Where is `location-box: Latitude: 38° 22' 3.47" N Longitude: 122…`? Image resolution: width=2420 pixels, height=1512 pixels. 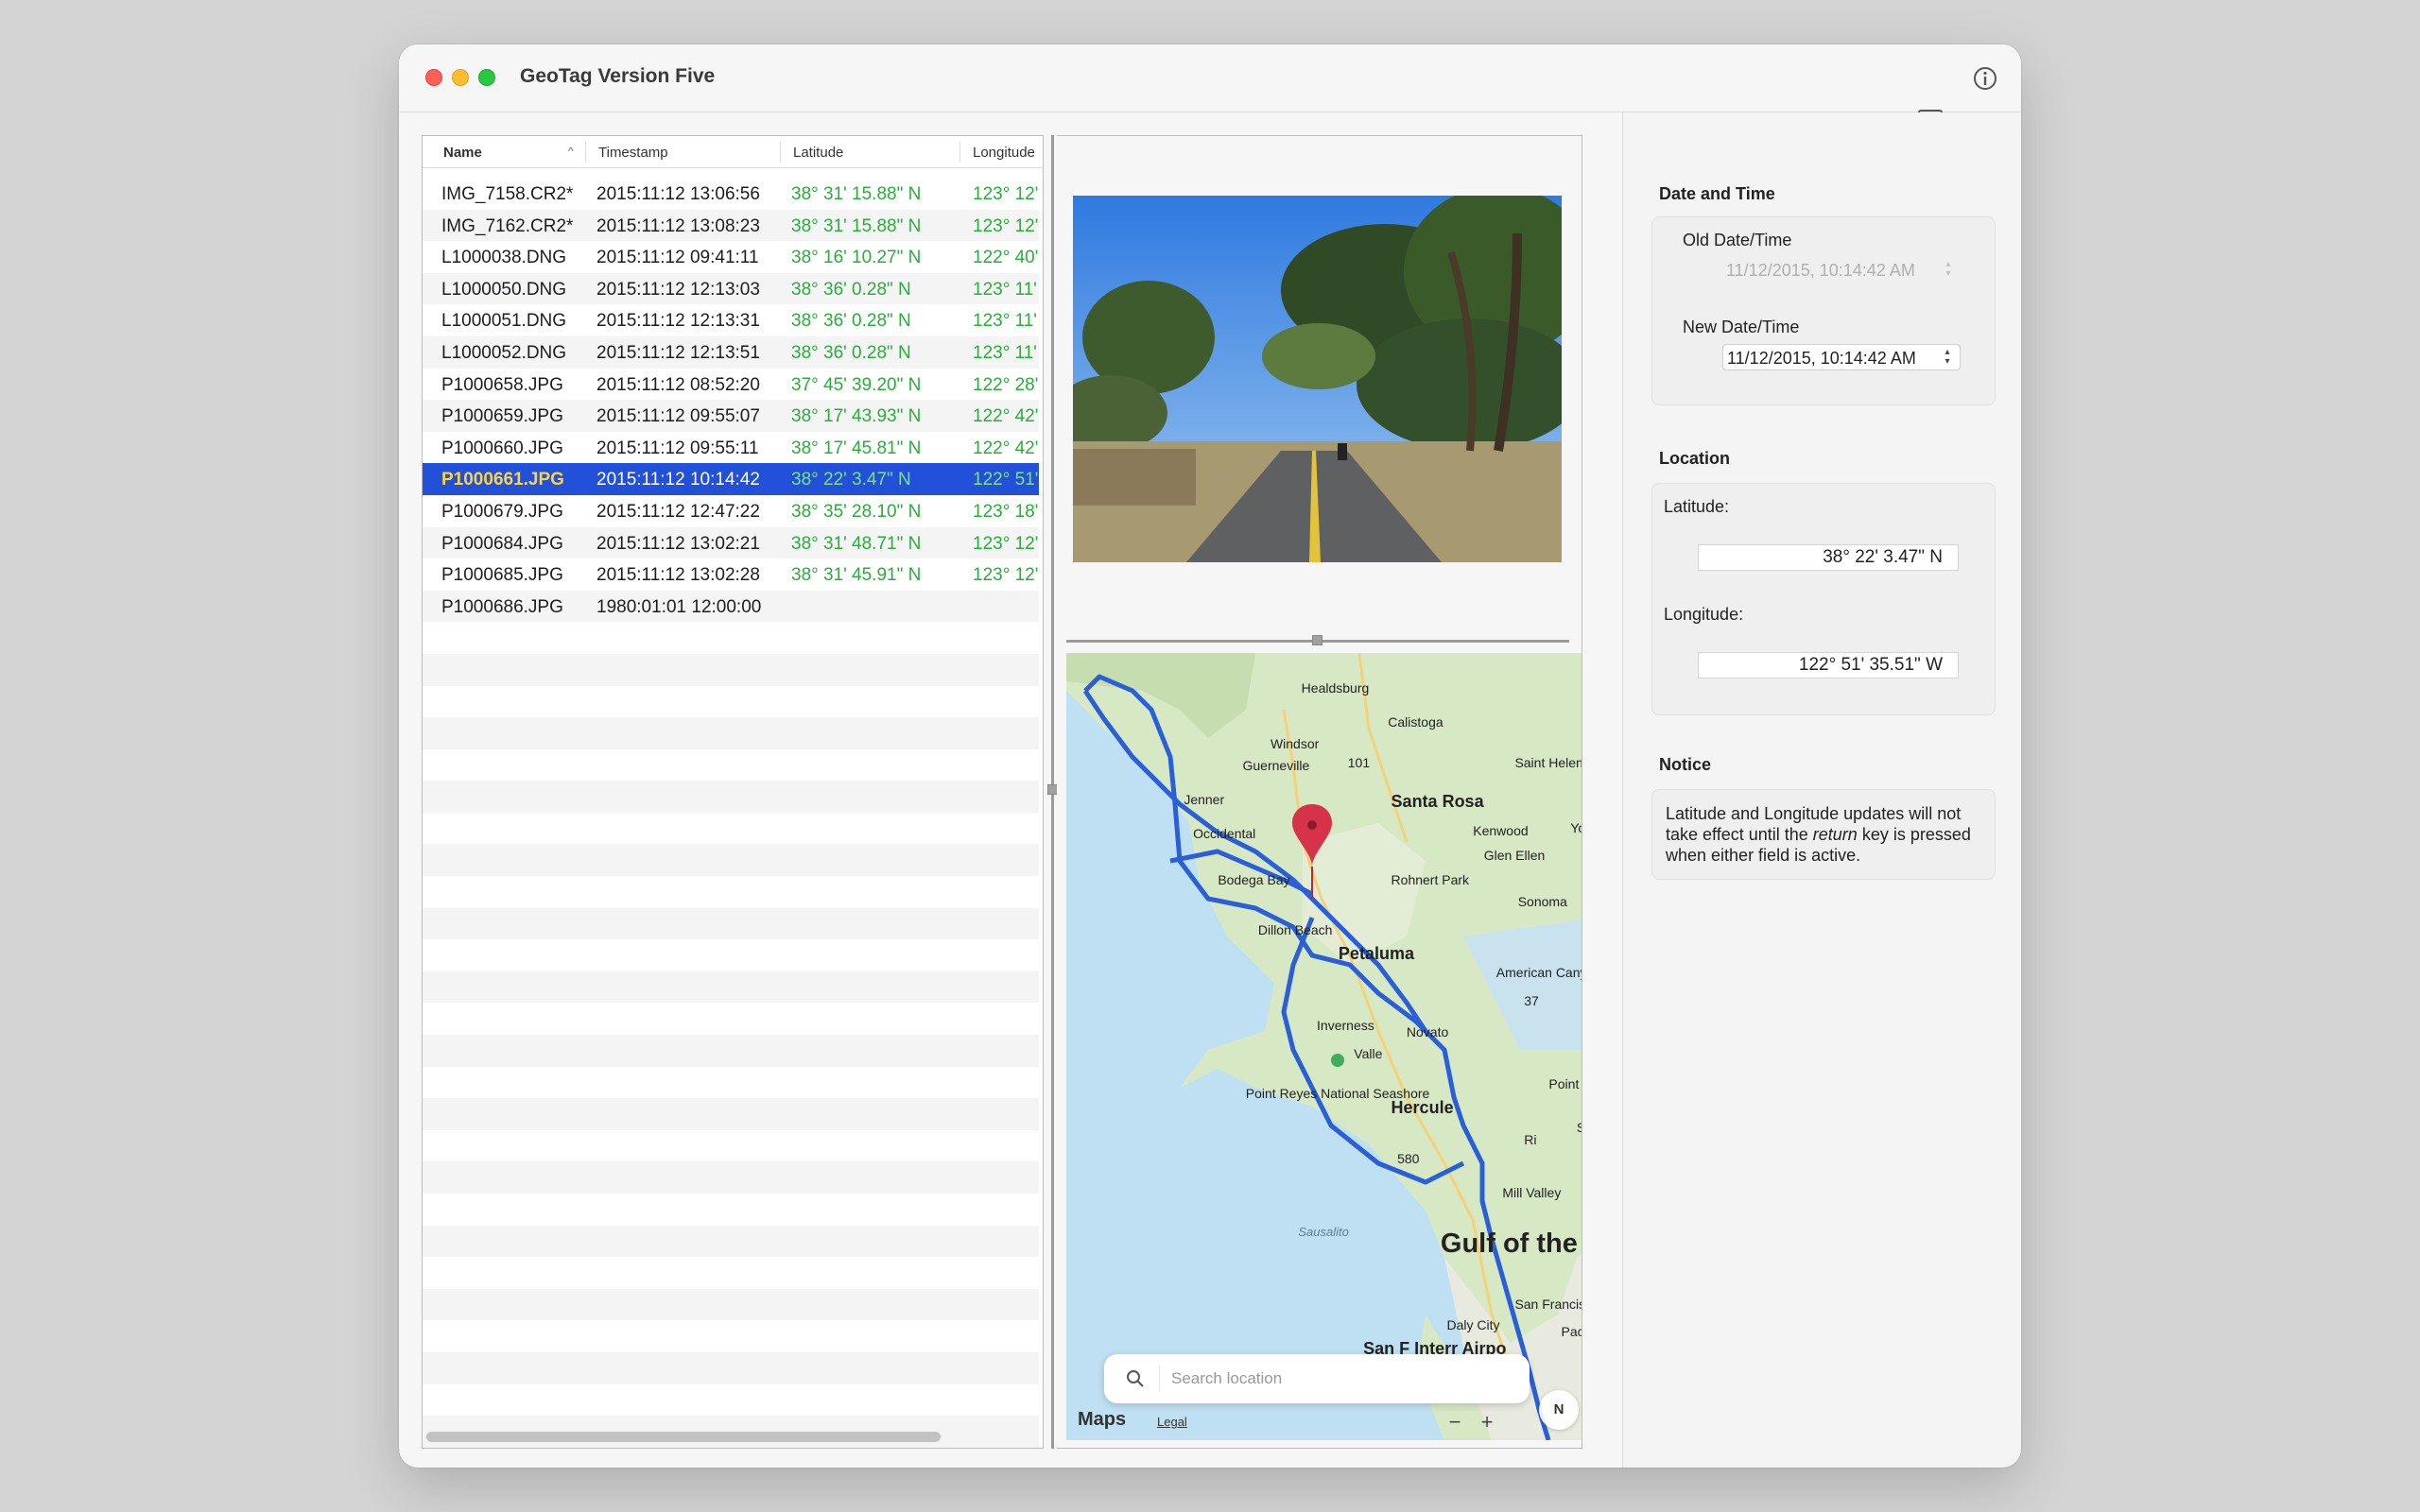 location-box: Latitude: 38° 22' 3.47" N Longitude: 122… is located at coordinates (1823, 599).